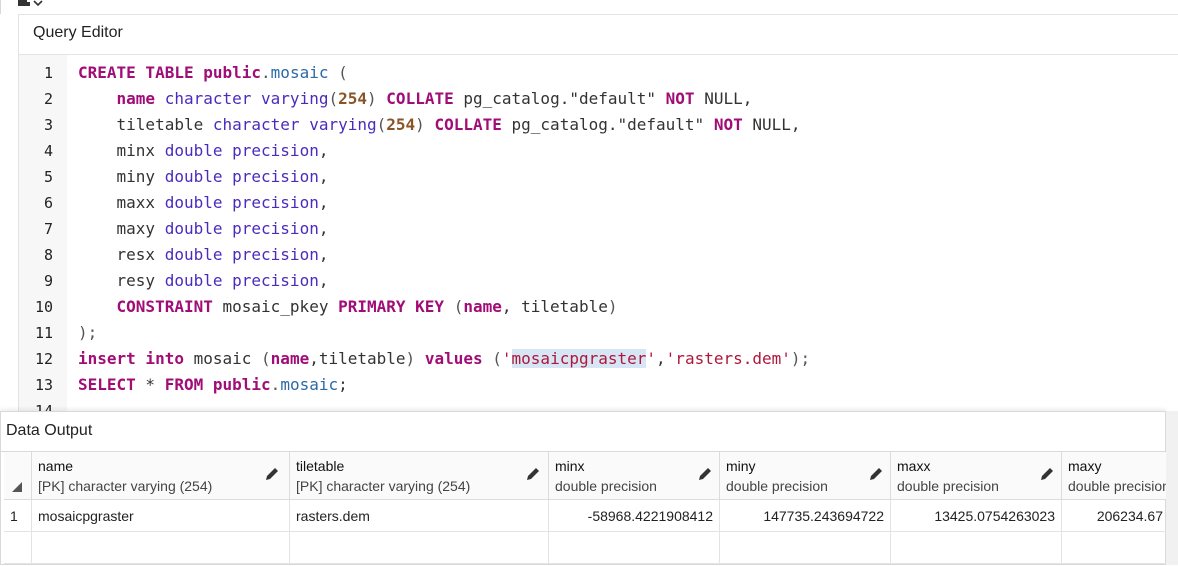 The height and width of the screenshot is (566, 1178). I want to click on row-index: 1, so click(18, 516).